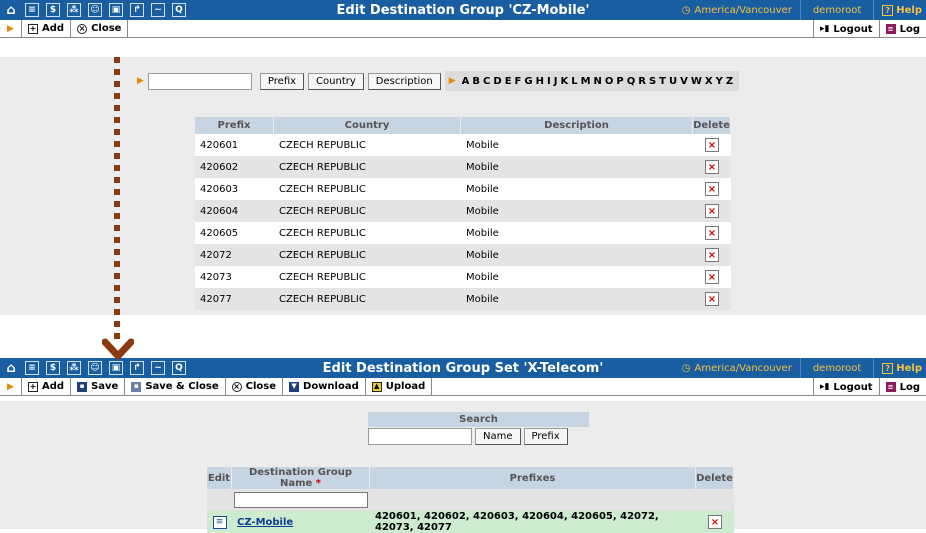 This screenshot has height=533, width=926. Describe the element at coordinates (549, 81) in the screenshot. I see `letter-i: I` at that location.